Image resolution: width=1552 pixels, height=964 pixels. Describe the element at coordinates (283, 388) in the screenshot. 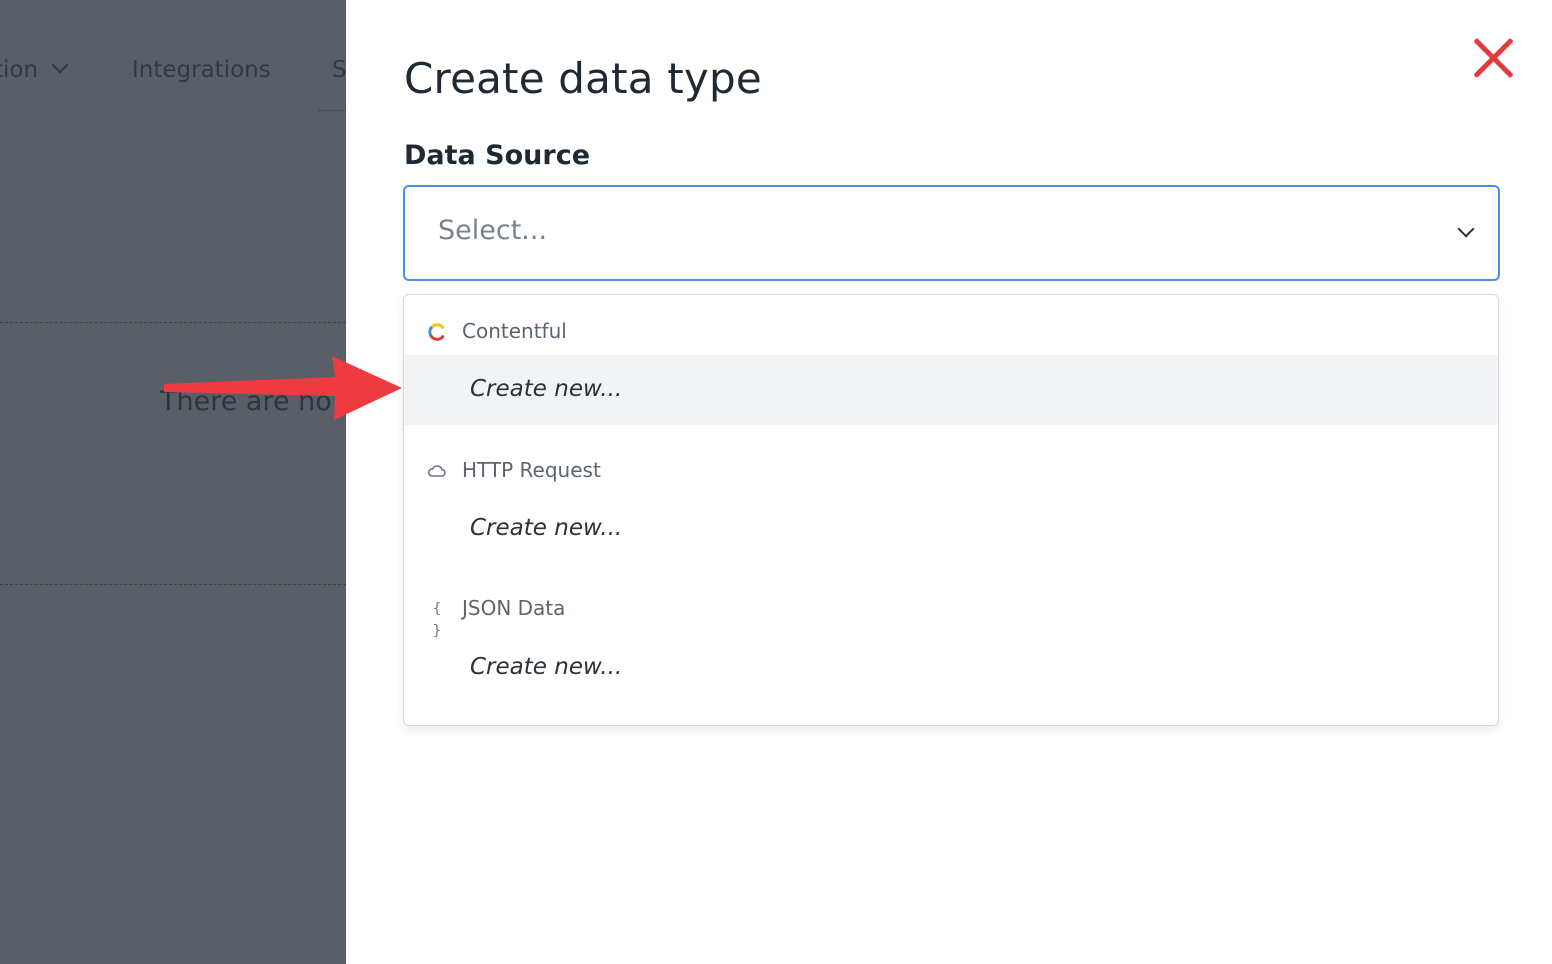

I see `annotation-arrow-icon` at that location.